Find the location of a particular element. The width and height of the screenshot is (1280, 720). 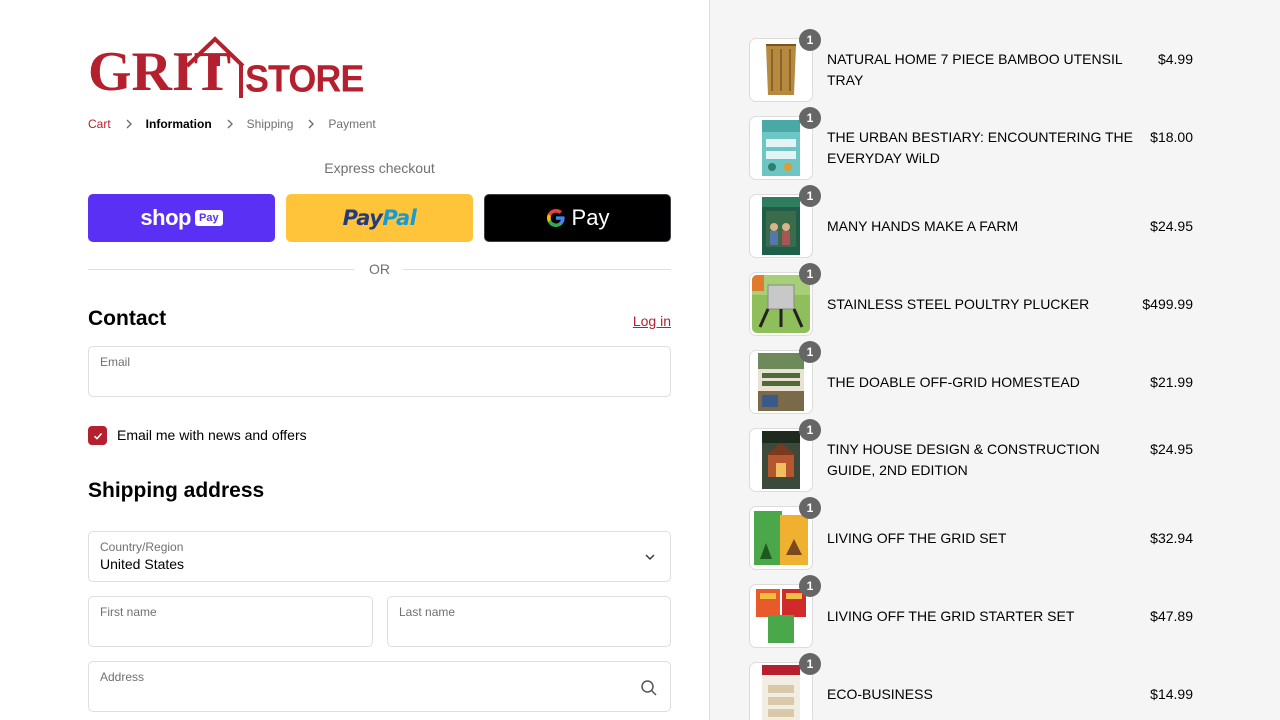

or-label: OR is located at coordinates (379, 269).